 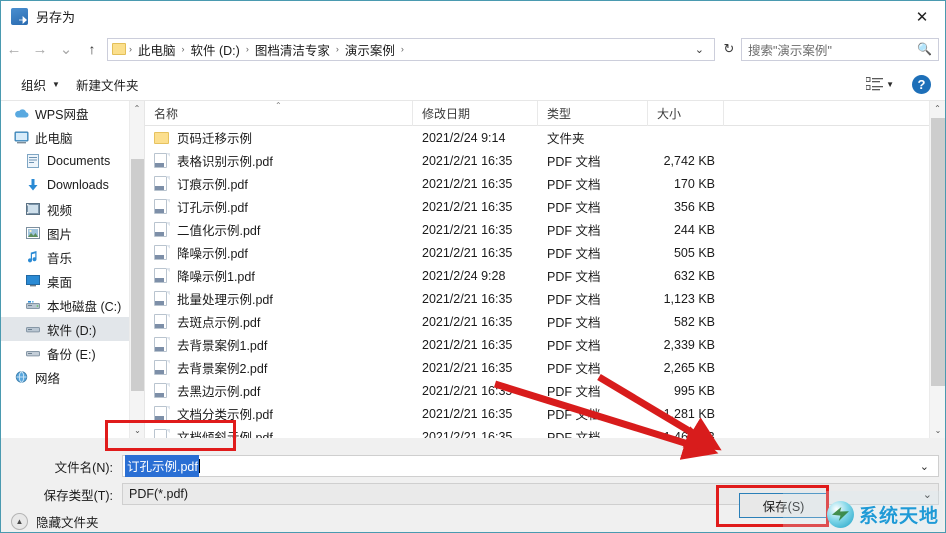 I want to click on table-row: 批量处理示例.pdf 2021/2/21 16:35 PDF 文档 1,123 KB, so click(x=545, y=298).